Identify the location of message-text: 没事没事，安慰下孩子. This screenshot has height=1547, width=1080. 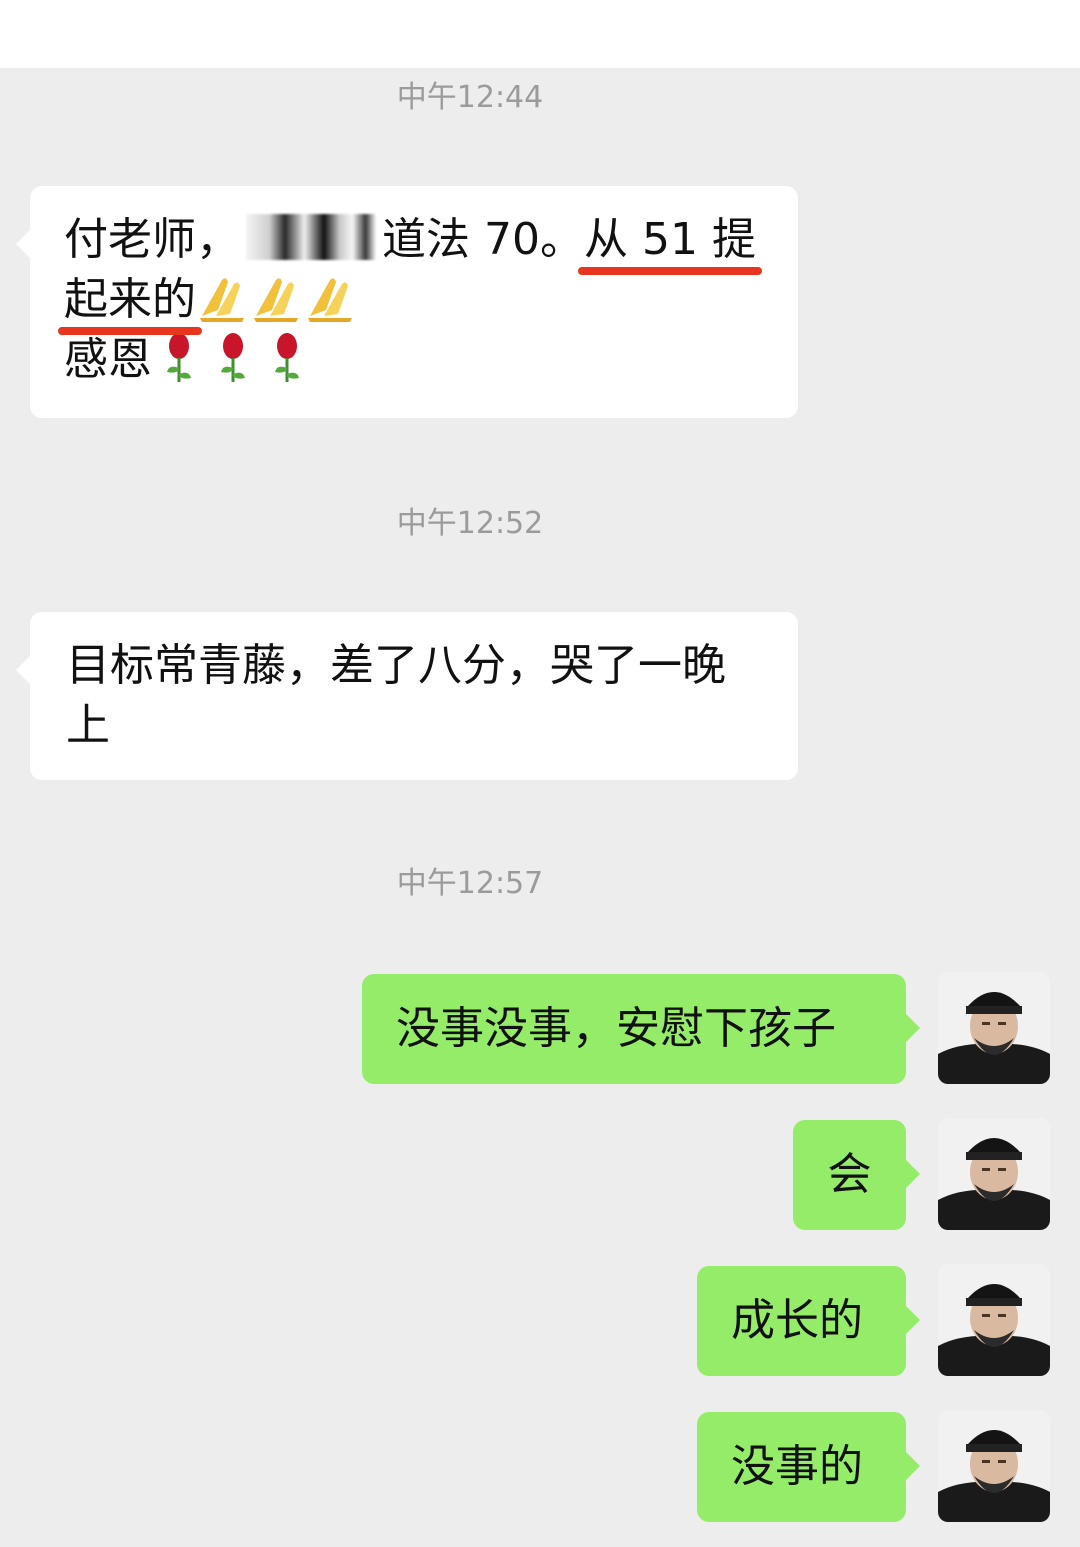
(616, 1028).